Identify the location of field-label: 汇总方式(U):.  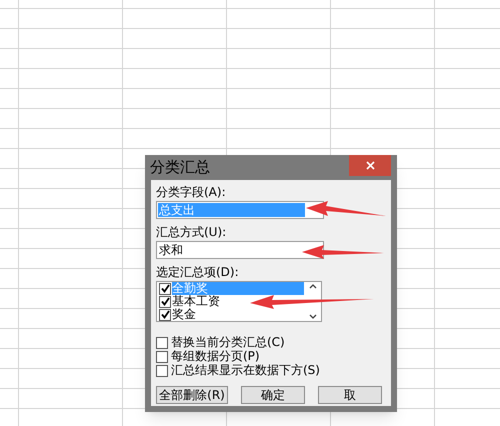
(192, 232).